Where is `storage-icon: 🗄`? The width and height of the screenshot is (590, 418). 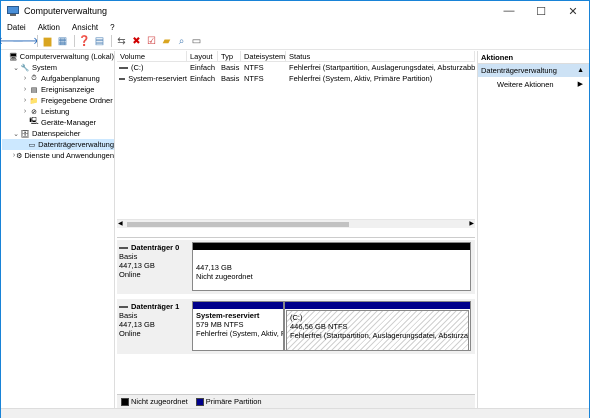
storage-icon: 🗄 is located at coordinates (25, 134).